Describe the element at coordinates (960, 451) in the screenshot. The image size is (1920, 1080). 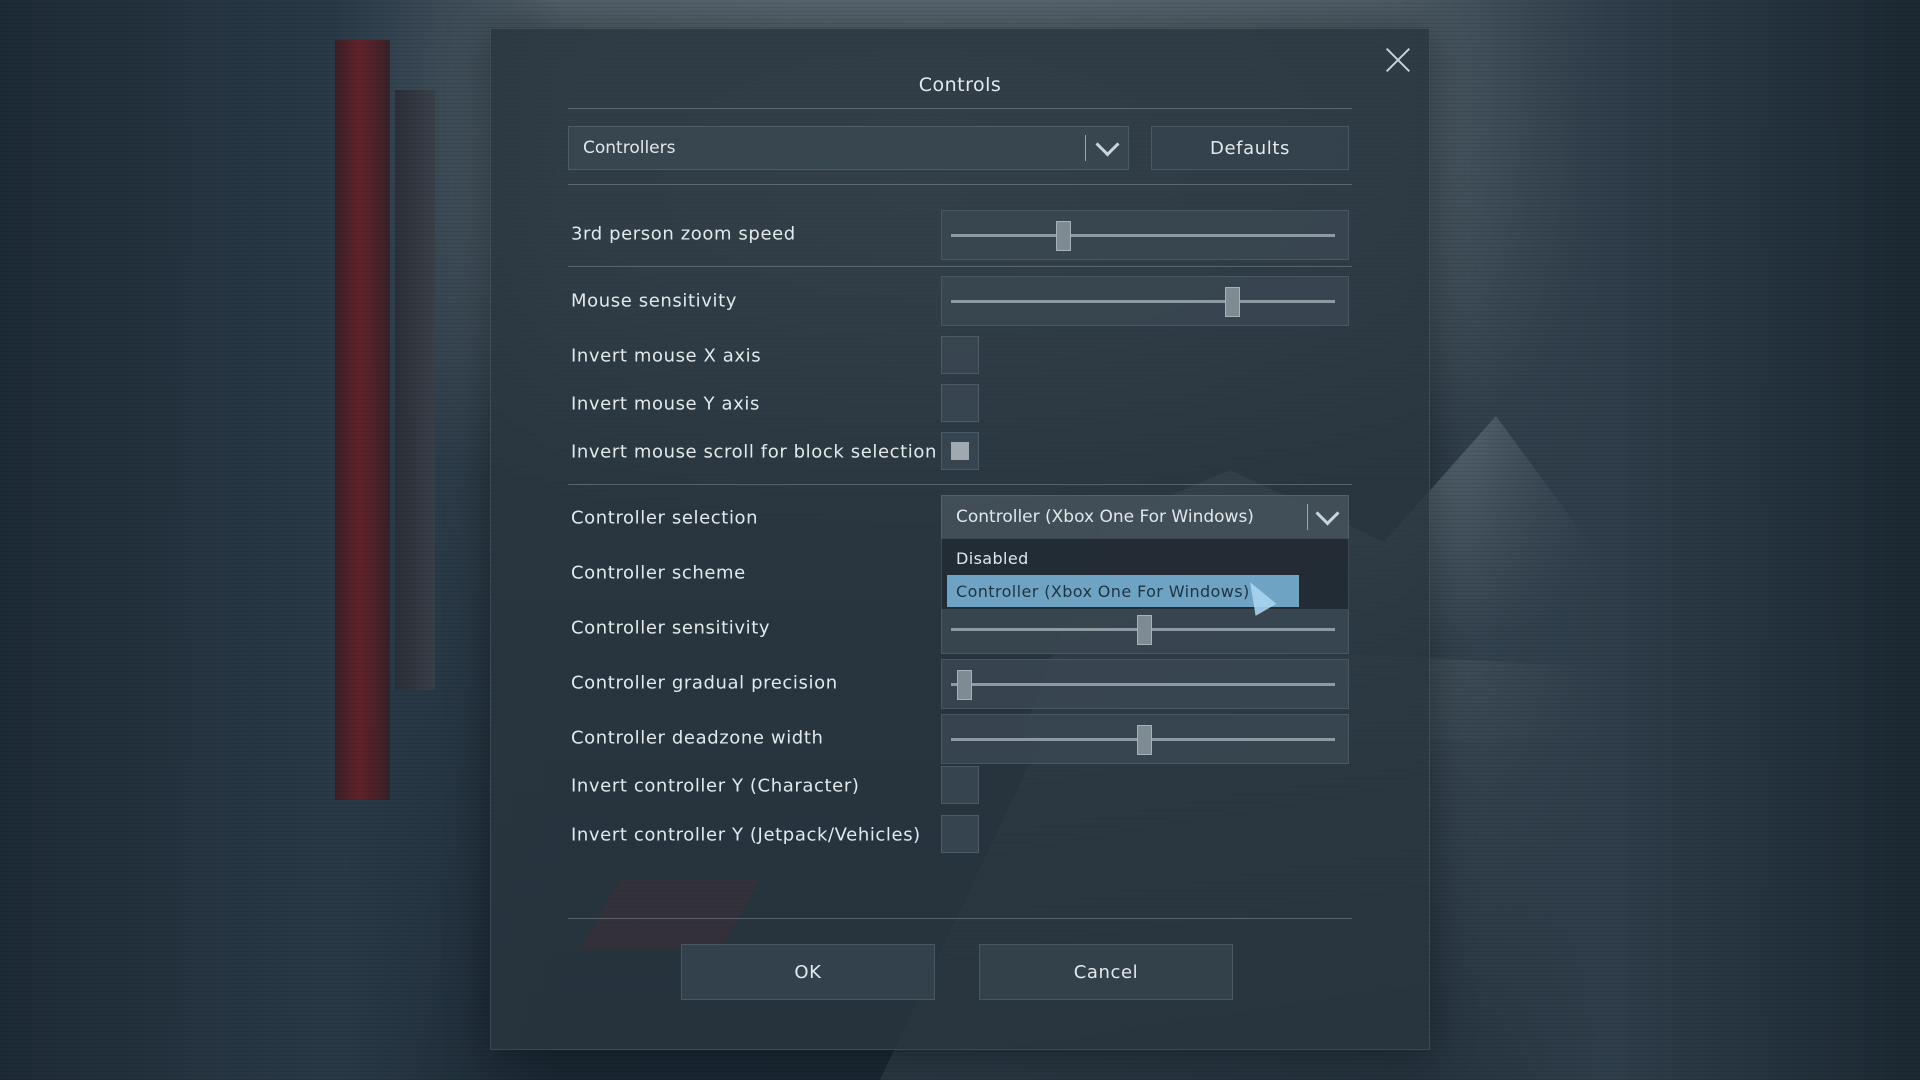
I see `invert-scroll-checkbox` at that location.